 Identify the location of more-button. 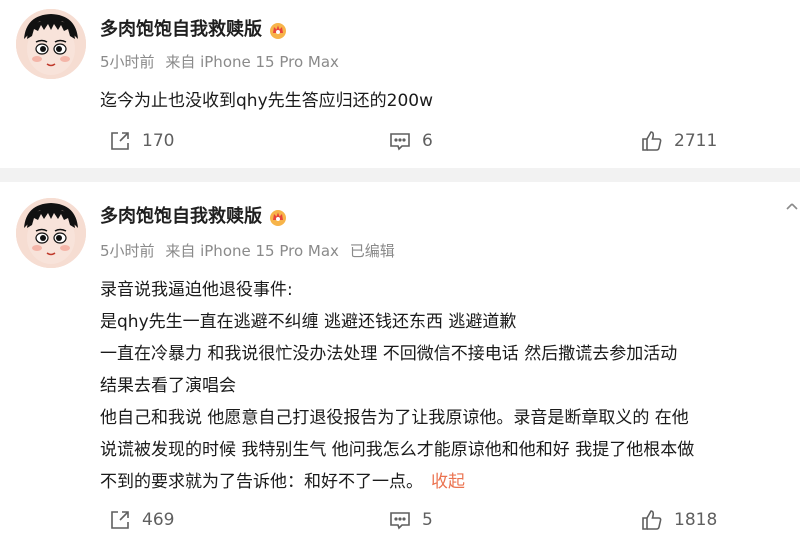
(792, 210).